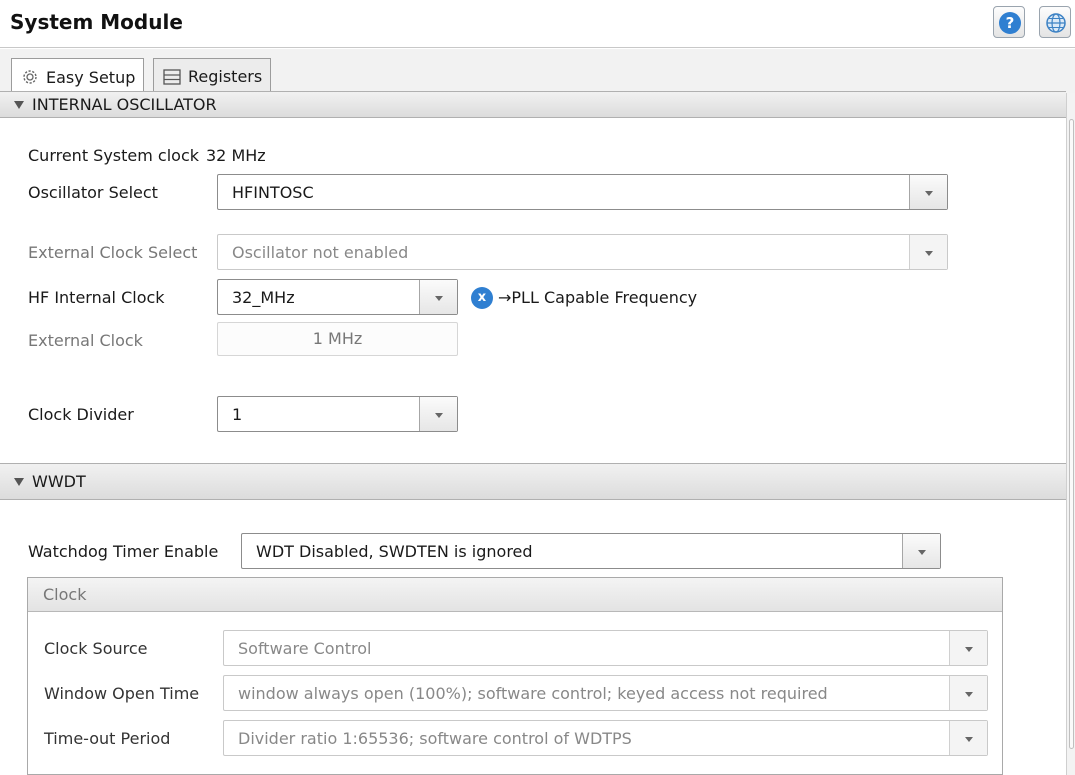 The width and height of the screenshot is (1075, 775). Describe the element at coordinates (598, 297) in the screenshot. I see `pll-capable-note: →PLL Capable Frequency` at that location.